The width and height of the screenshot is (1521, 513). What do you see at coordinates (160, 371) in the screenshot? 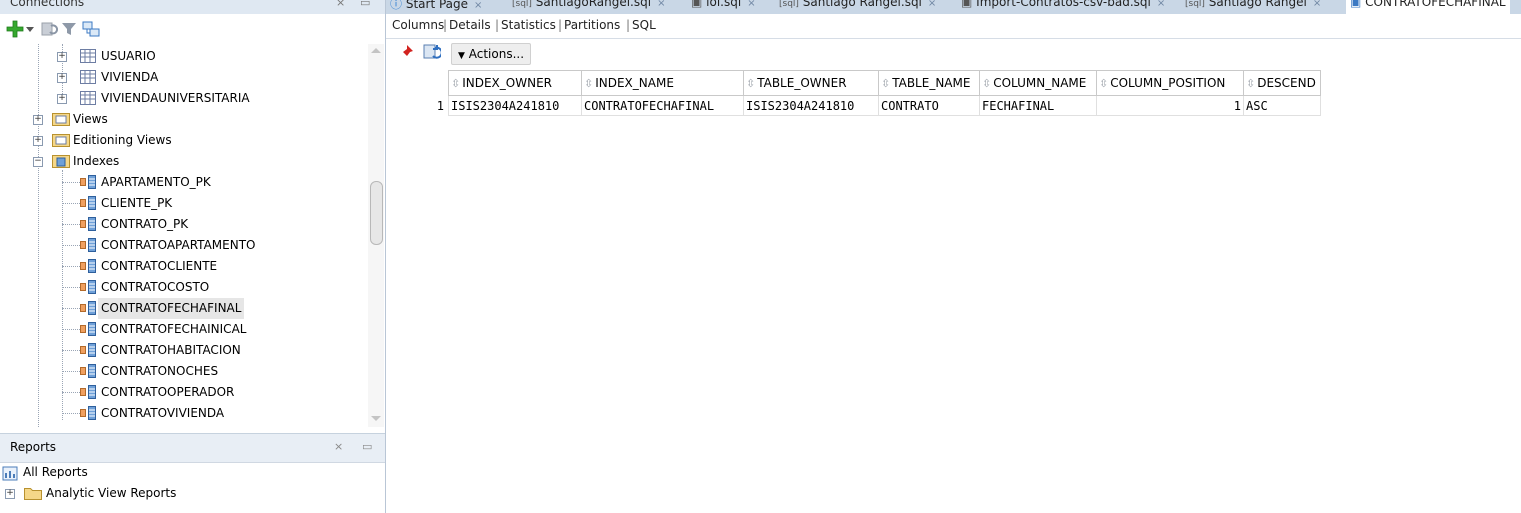
I see `tree-label: CONTRATONOCHES` at bounding box center [160, 371].